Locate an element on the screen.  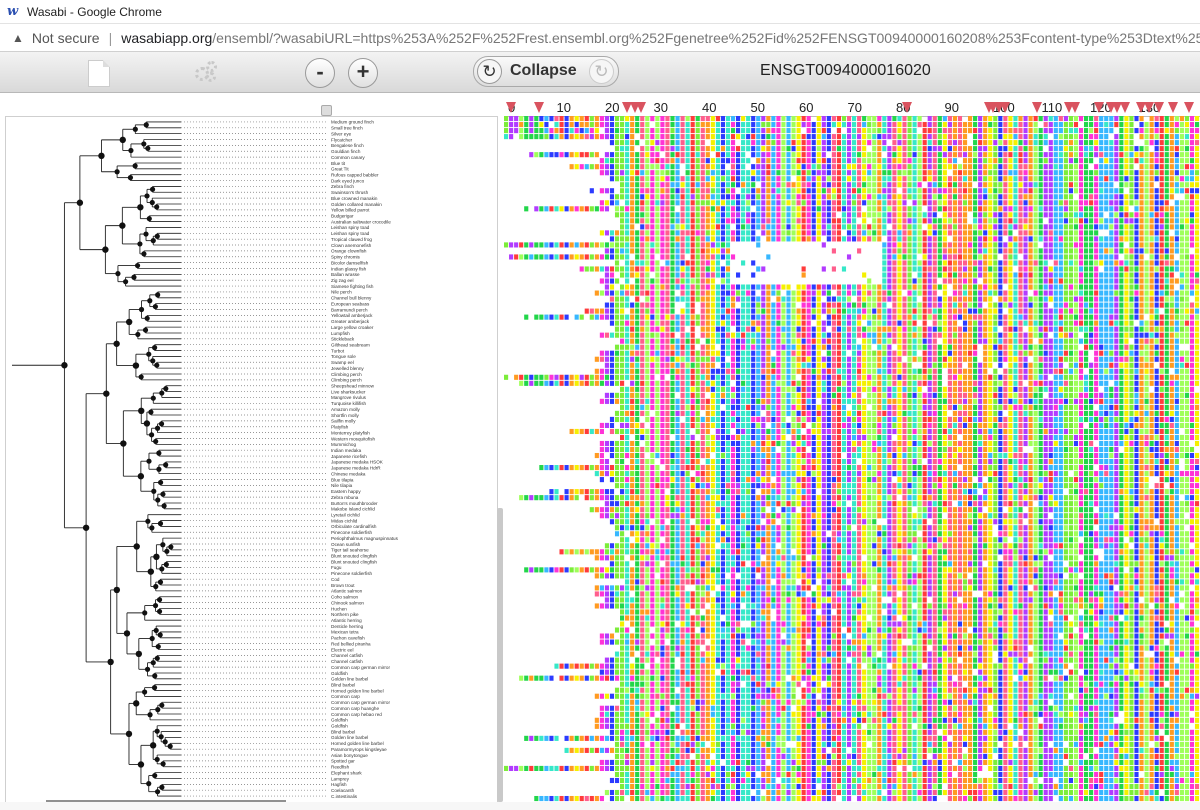
alignment-ruler: 0 10 20 30 40 50 60 70 80 90 100 110 120 130 is located at coordinates (852, 107).